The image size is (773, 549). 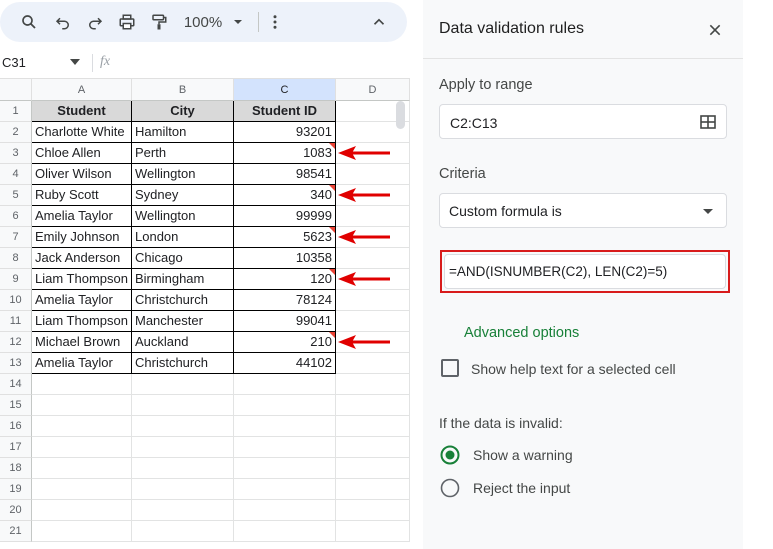 What do you see at coordinates (285, 300) in the screenshot?
I see `table-cell: 78124` at bounding box center [285, 300].